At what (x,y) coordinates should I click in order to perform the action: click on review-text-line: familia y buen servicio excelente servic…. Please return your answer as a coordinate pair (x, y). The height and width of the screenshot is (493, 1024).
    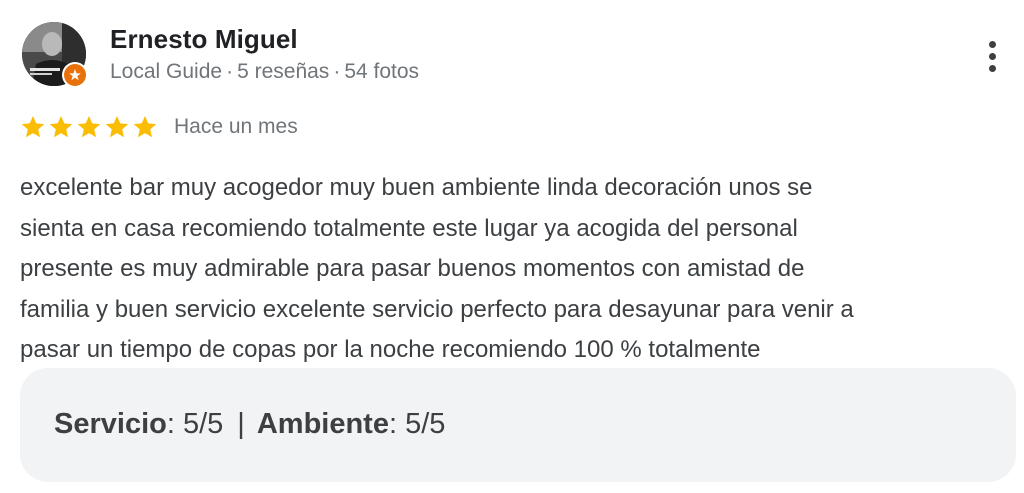
    Looking at the image, I should click on (437, 309).